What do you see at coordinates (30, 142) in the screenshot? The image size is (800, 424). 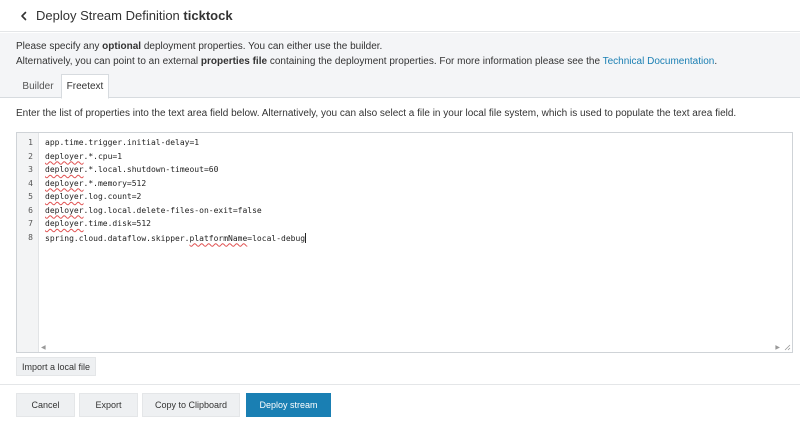 I see `line-number: 1` at bounding box center [30, 142].